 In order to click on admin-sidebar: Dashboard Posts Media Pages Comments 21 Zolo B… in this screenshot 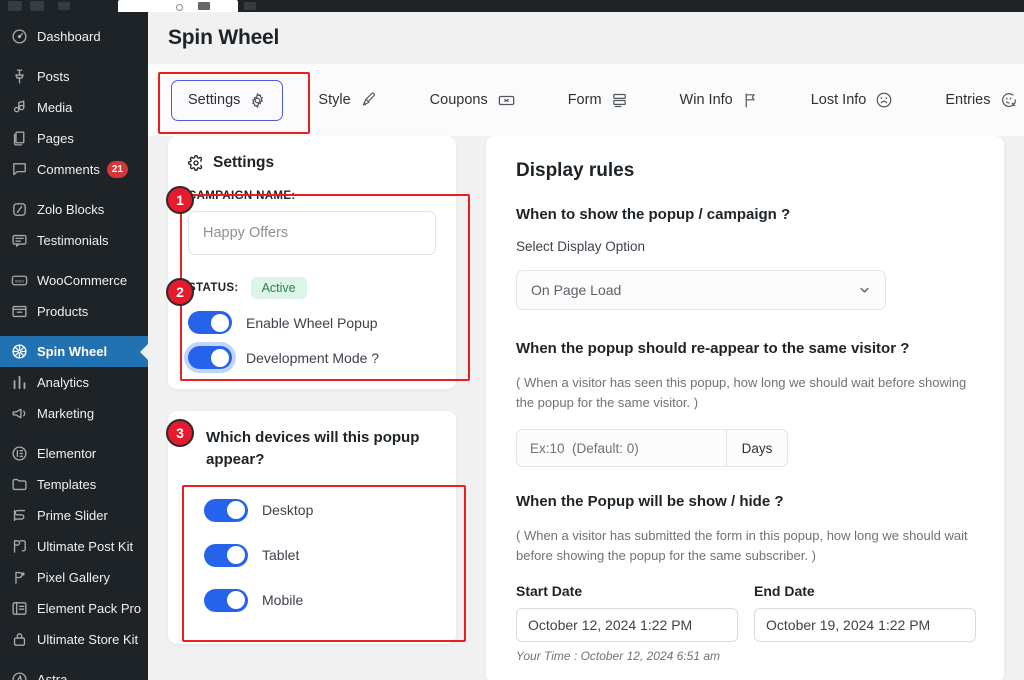, I will do `click(74, 346)`.